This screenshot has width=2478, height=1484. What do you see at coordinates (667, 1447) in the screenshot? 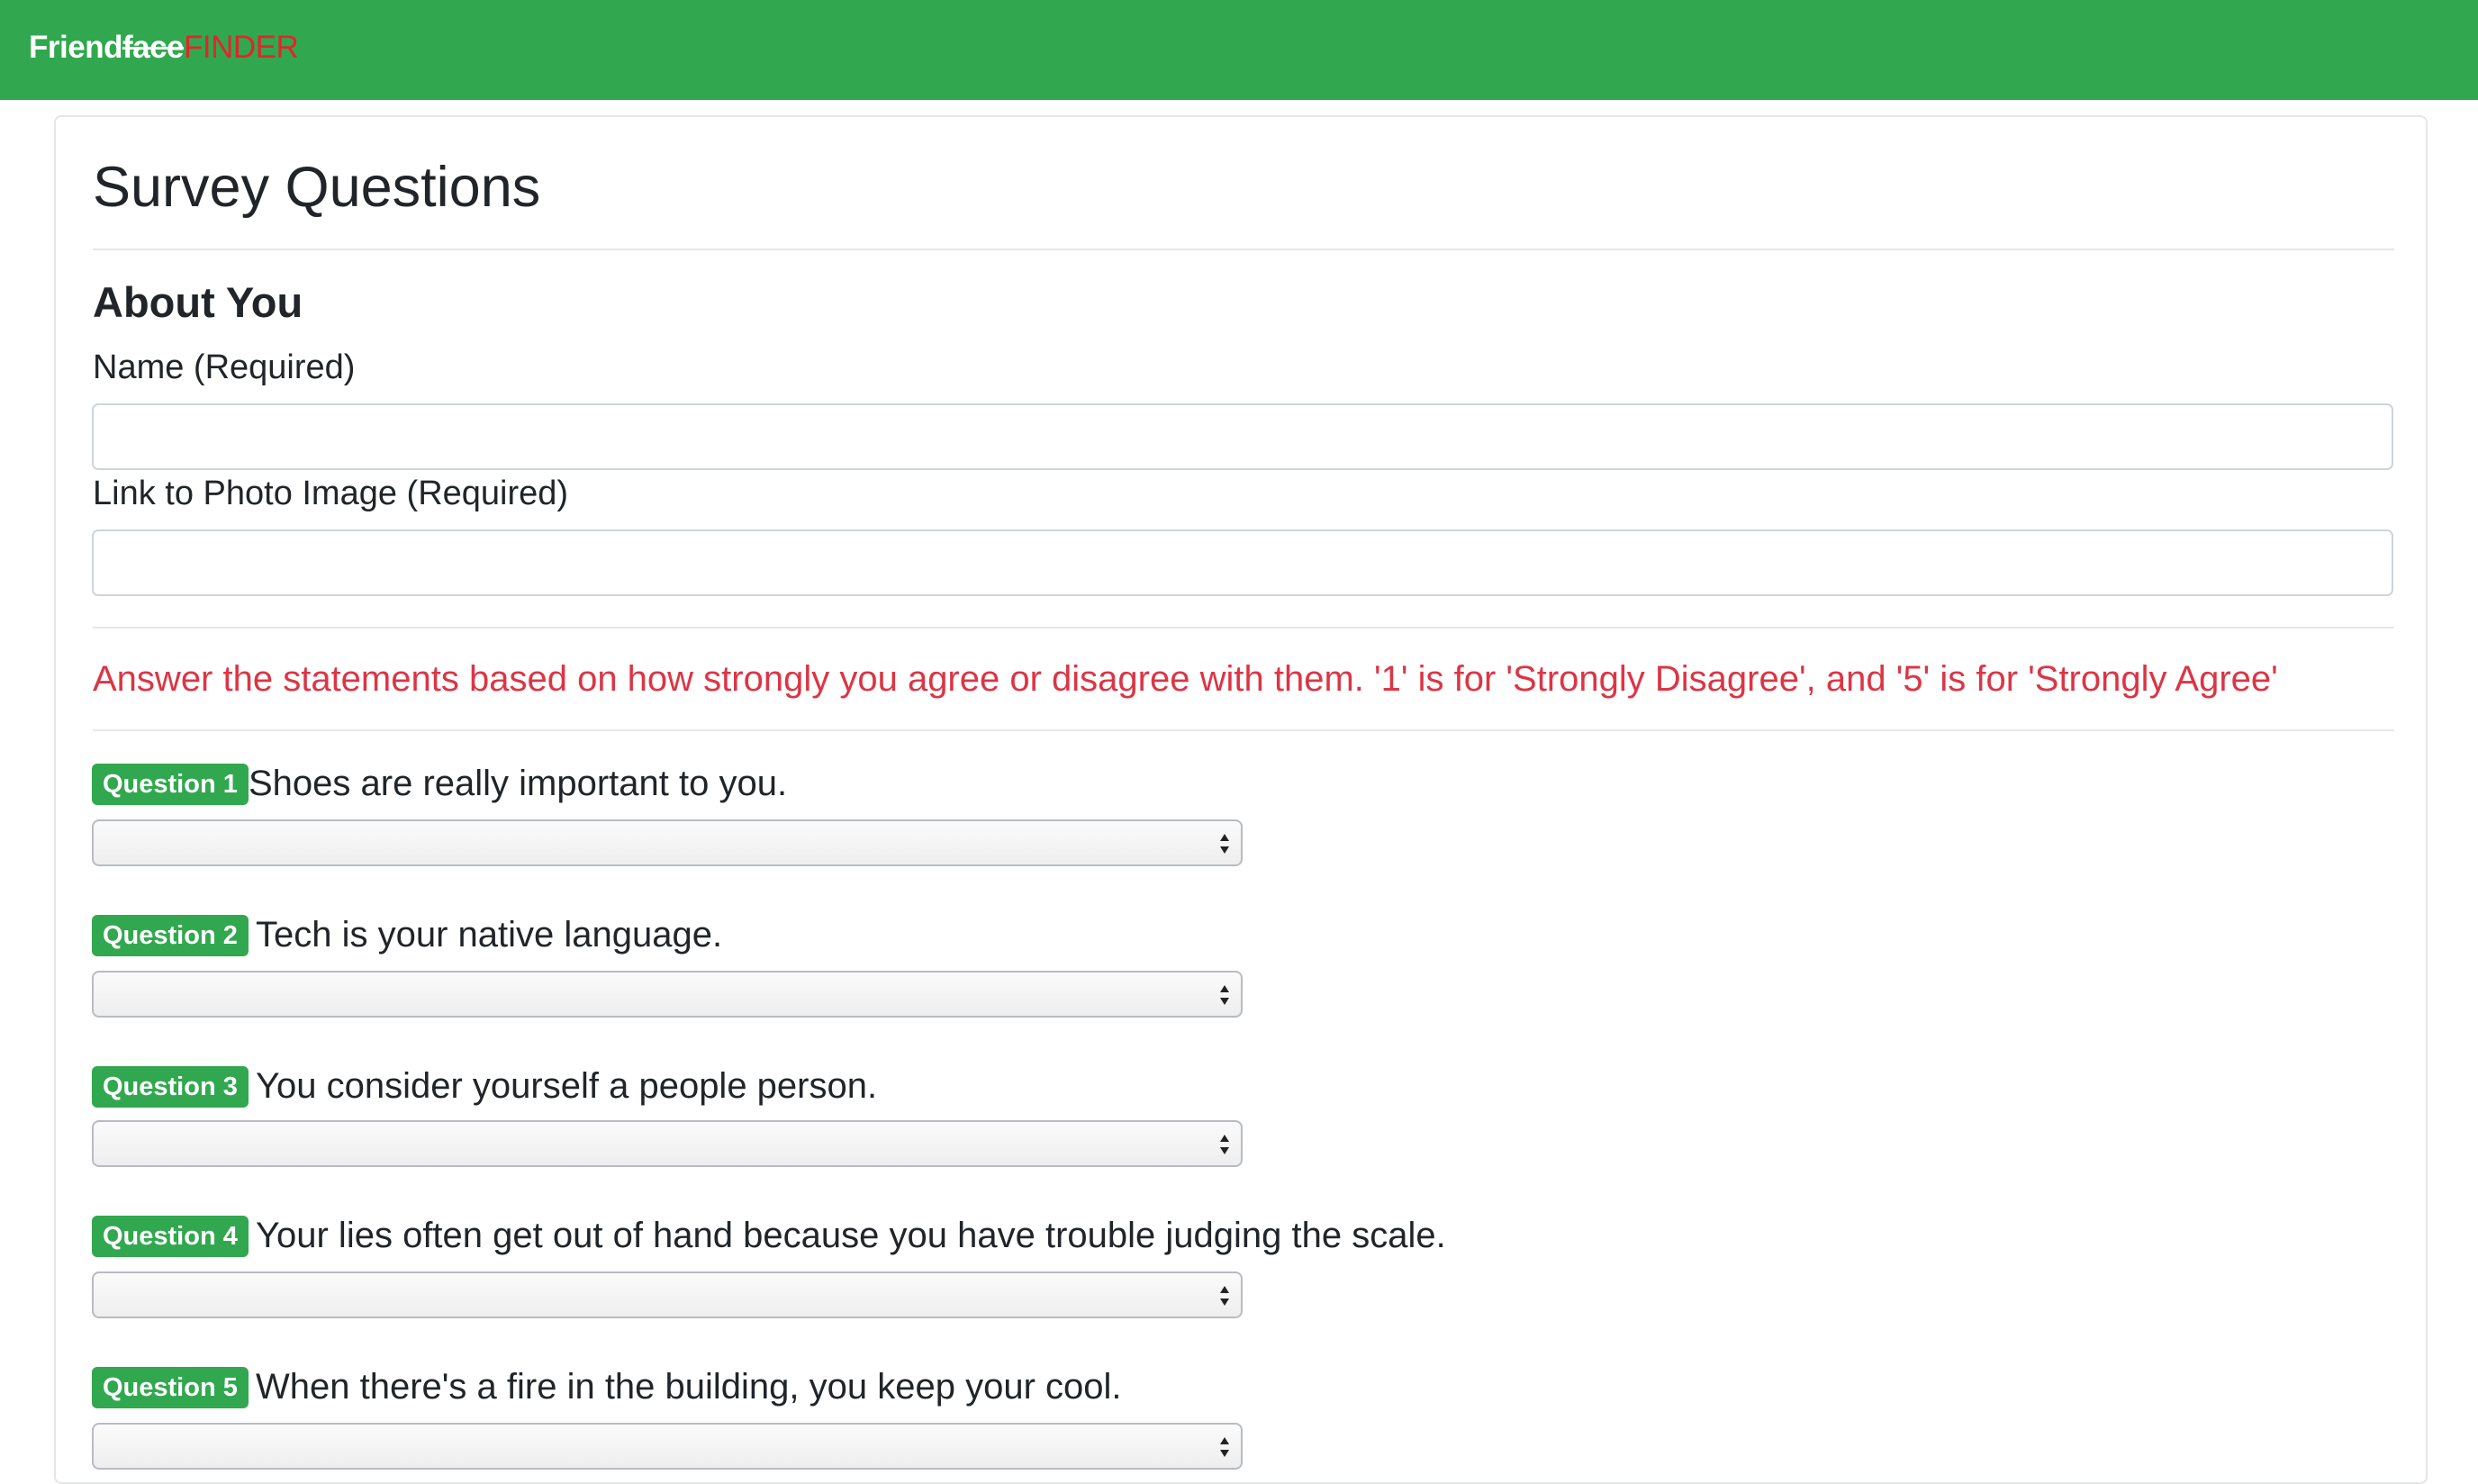
I see `question-5-select` at bounding box center [667, 1447].